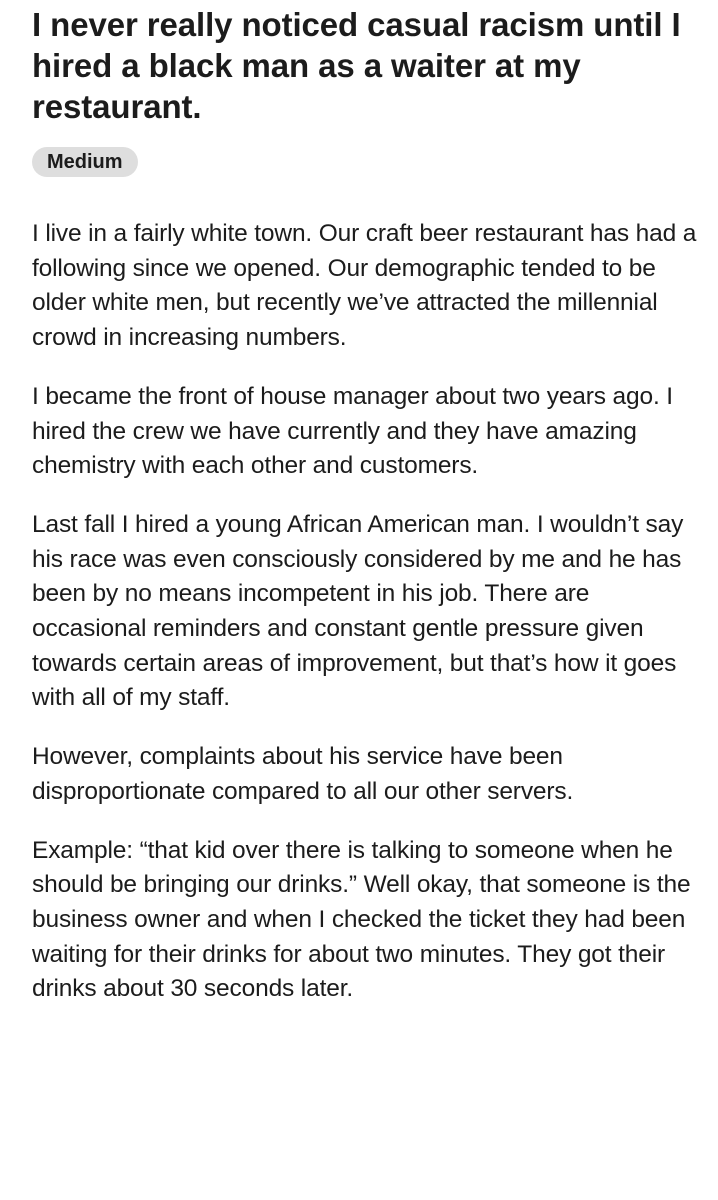 The width and height of the screenshot is (718, 1200). What do you see at coordinates (85, 162) in the screenshot?
I see `post-flair: Medium` at bounding box center [85, 162].